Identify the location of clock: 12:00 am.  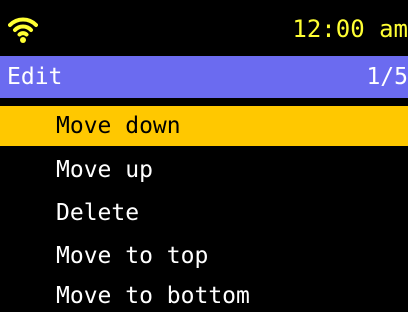
(350, 29).